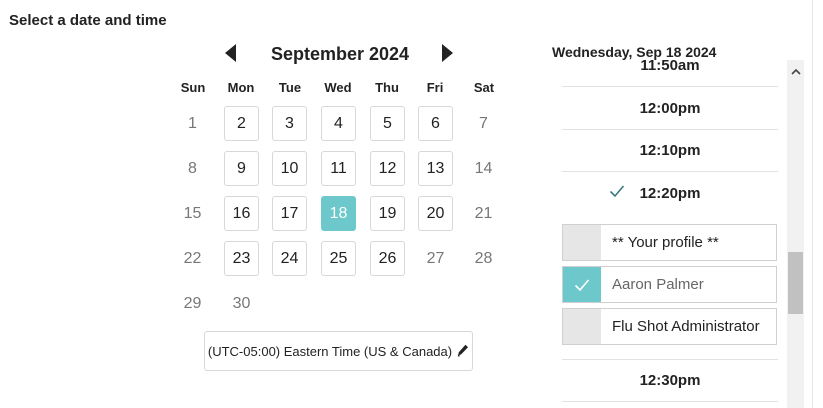 This screenshot has height=408, width=823. Describe the element at coordinates (658, 284) in the screenshot. I see `provider-name: Aaron Palmer` at that location.